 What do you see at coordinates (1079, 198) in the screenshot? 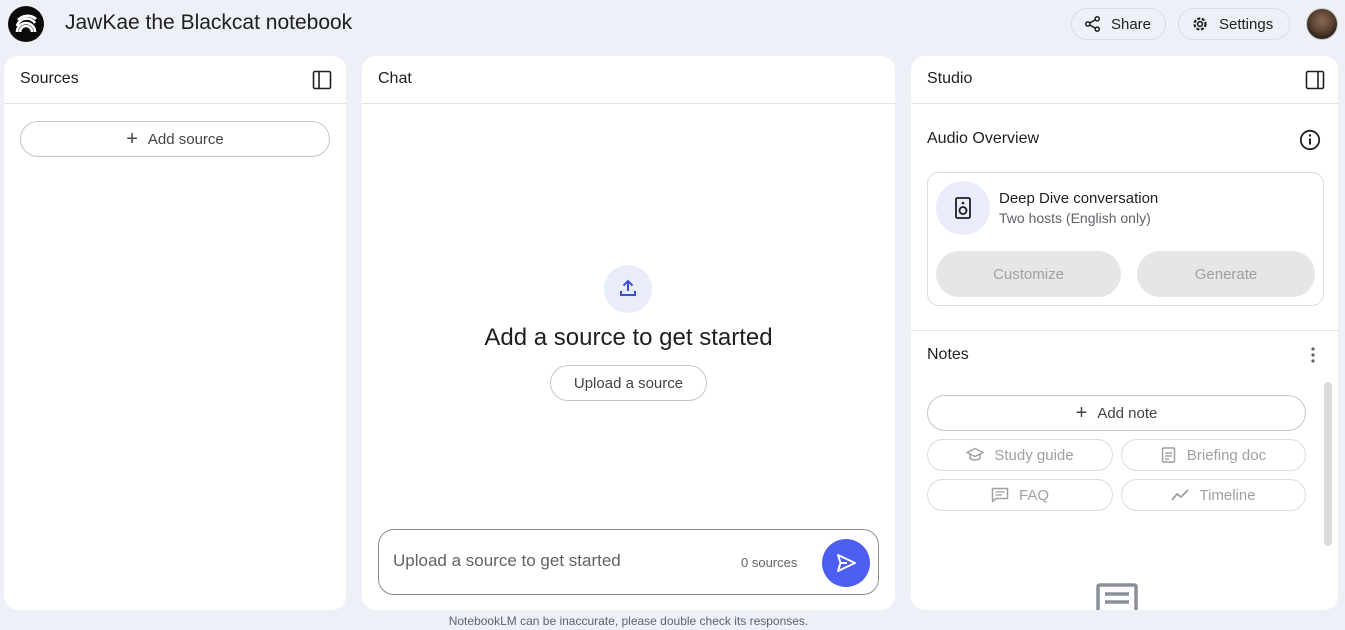
I see `audio-card-title: Deep Dive conversation` at bounding box center [1079, 198].